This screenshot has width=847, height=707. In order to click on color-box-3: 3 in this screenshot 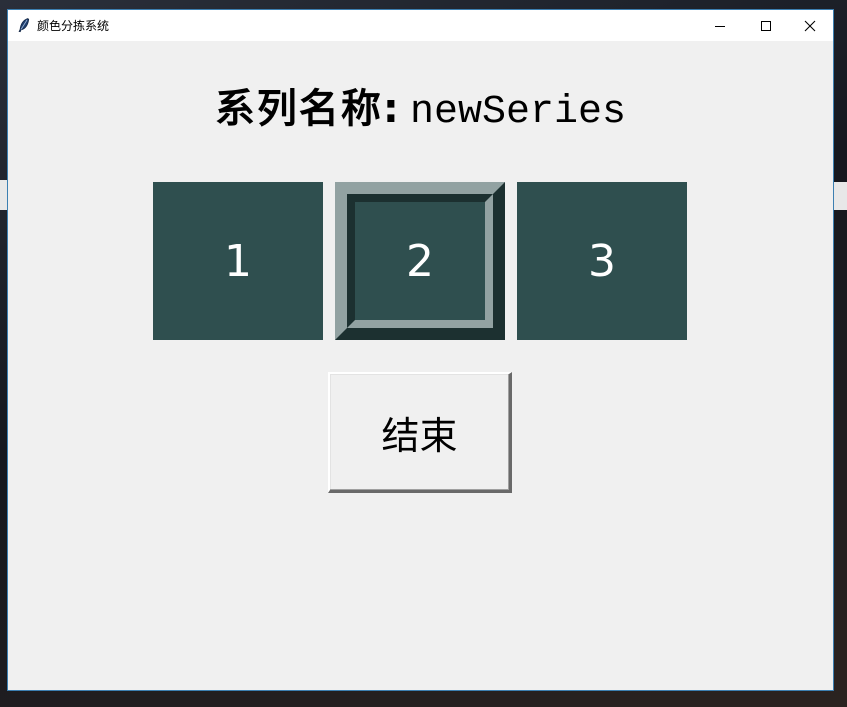, I will do `click(602, 261)`.